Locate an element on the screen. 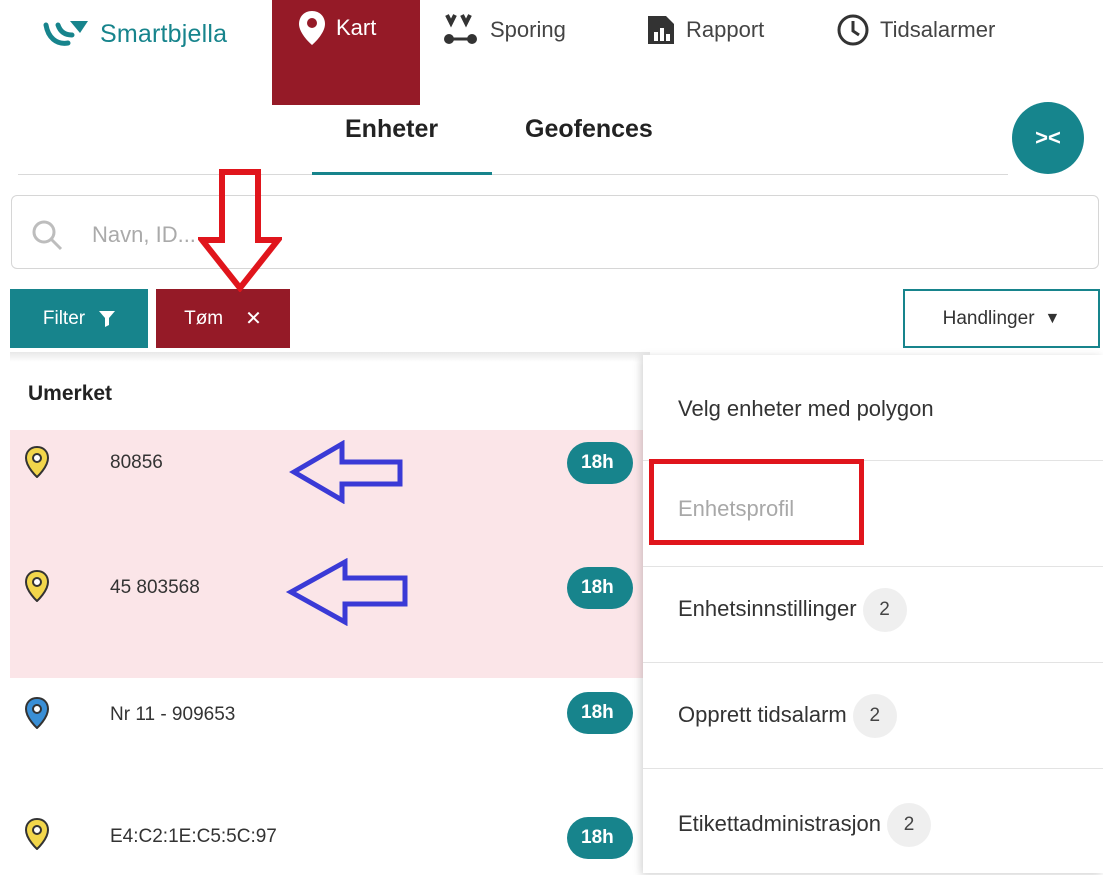  smartbjella-logo: Smartbjella is located at coordinates (133, 34).